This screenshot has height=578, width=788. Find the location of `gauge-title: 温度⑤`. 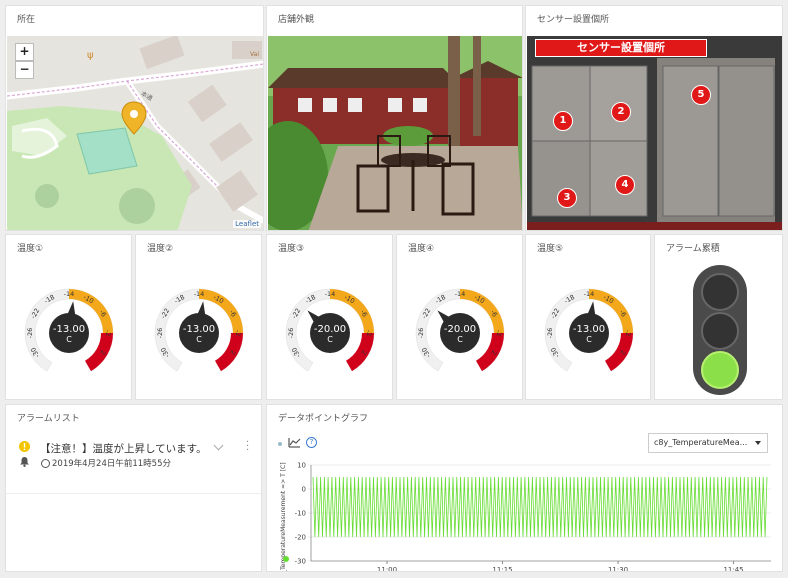

gauge-title: 温度⑤ is located at coordinates (550, 249).